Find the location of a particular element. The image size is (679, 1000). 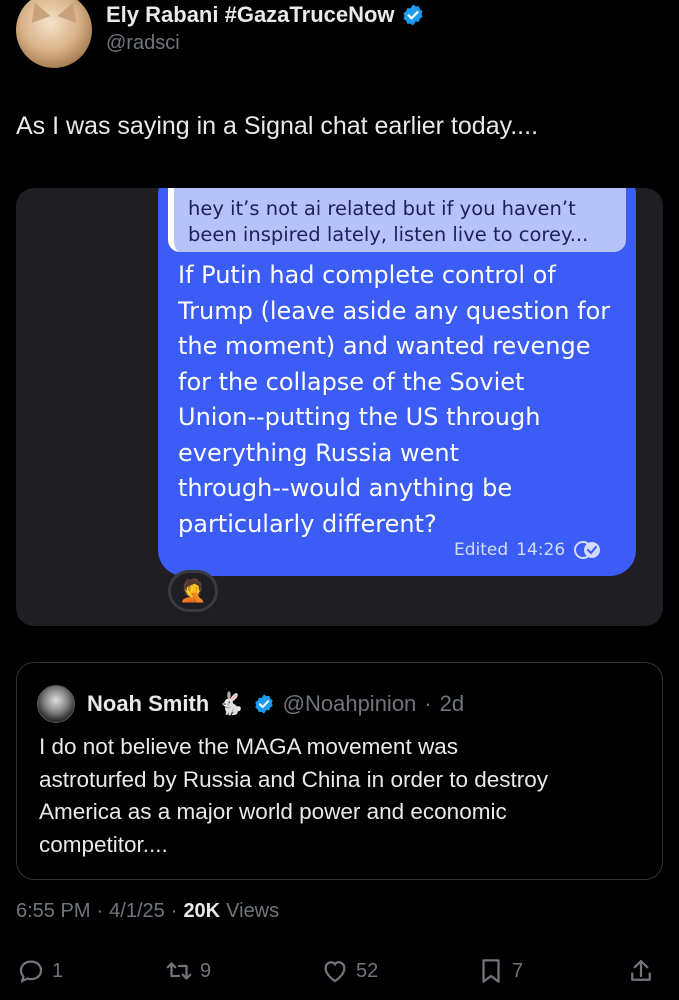

like-button: 52 is located at coordinates (349, 971).